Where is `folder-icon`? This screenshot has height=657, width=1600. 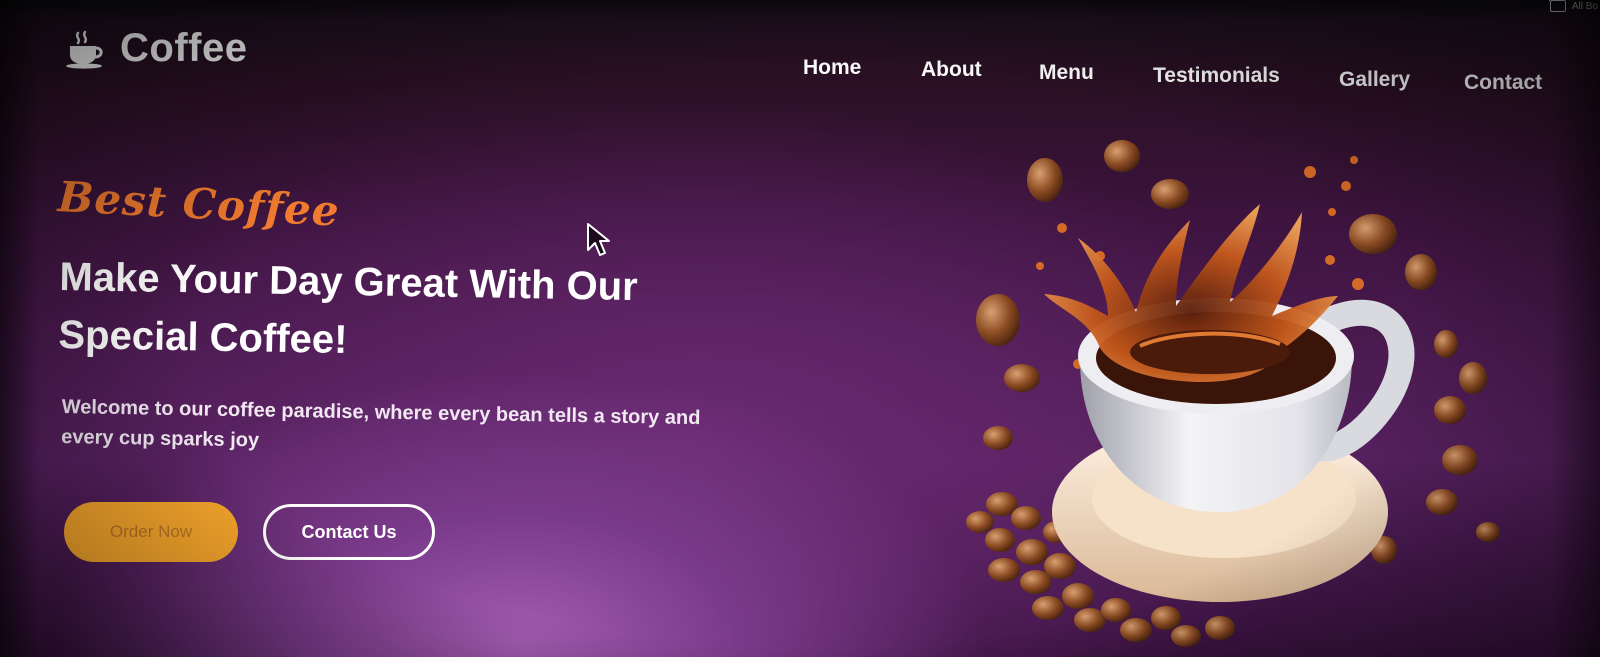 folder-icon is located at coordinates (1557, 6).